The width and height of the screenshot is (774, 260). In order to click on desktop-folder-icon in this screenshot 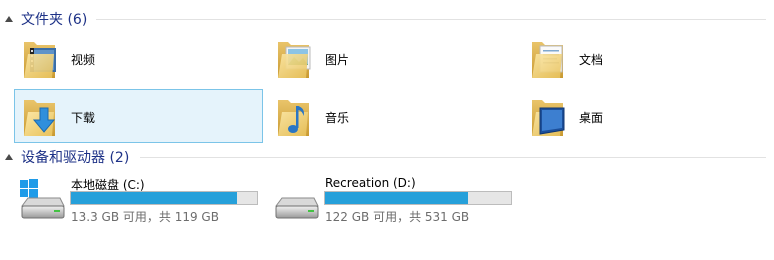, I will do `click(548, 118)`.